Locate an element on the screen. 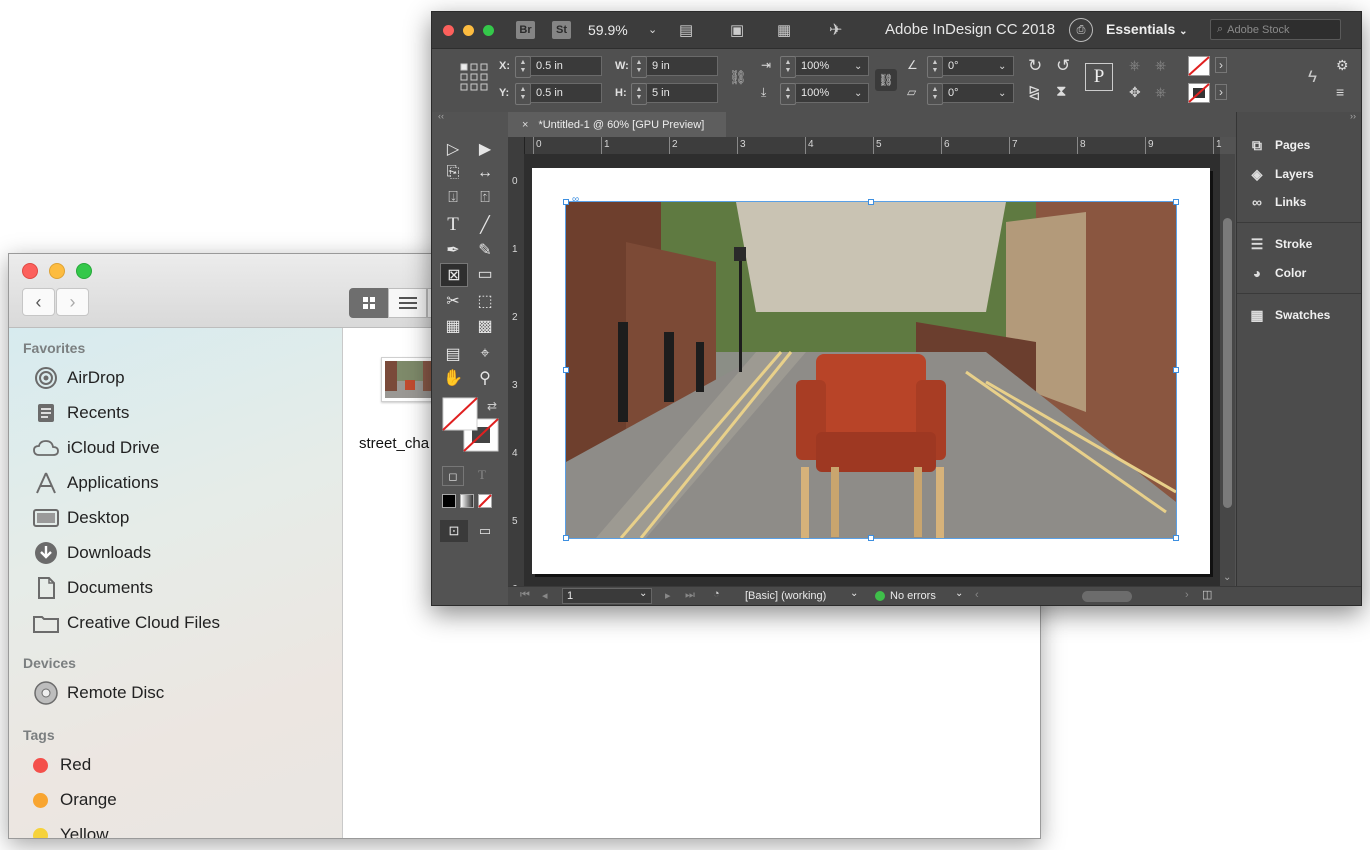  forward-button: › is located at coordinates (72, 302).